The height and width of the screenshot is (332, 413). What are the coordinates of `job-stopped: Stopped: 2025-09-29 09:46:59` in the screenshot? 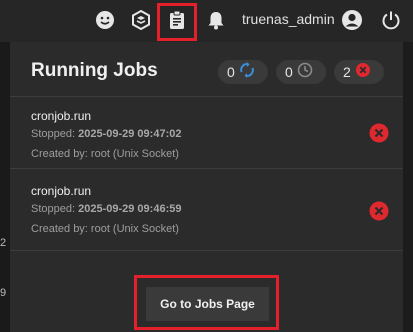 It's located at (106, 209).